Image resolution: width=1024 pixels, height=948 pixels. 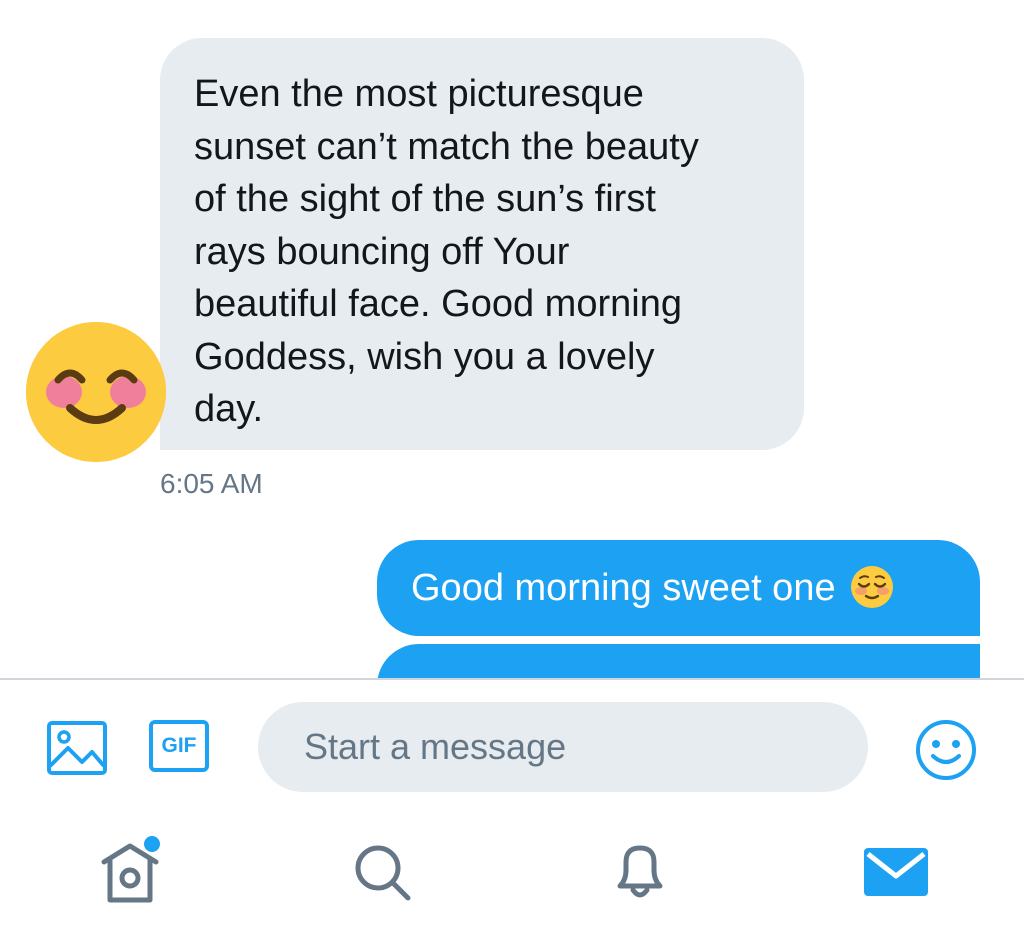 I want to click on message-timestamp: 6:05 AM, so click(x=211, y=483).